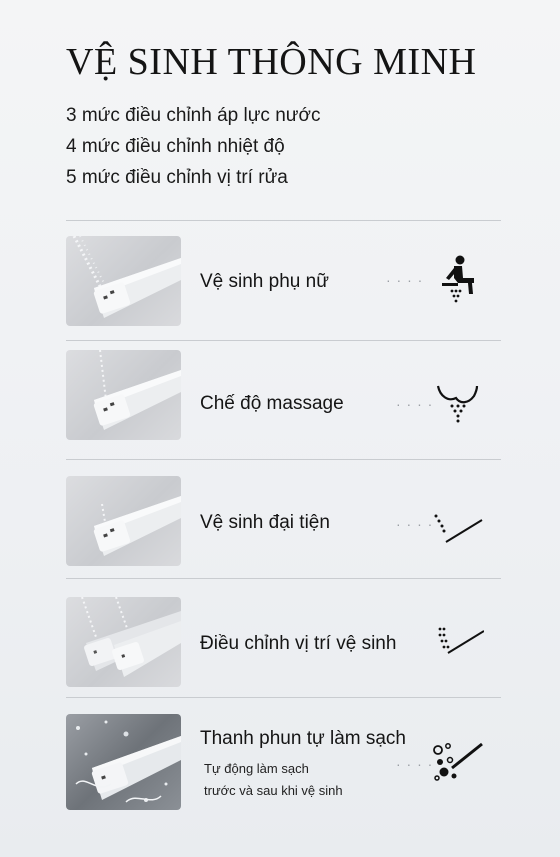 This screenshot has width=560, height=857. What do you see at coordinates (193, 115) in the screenshot?
I see `spec-item: 3 mức điều chỉnh áp lực nước` at bounding box center [193, 115].